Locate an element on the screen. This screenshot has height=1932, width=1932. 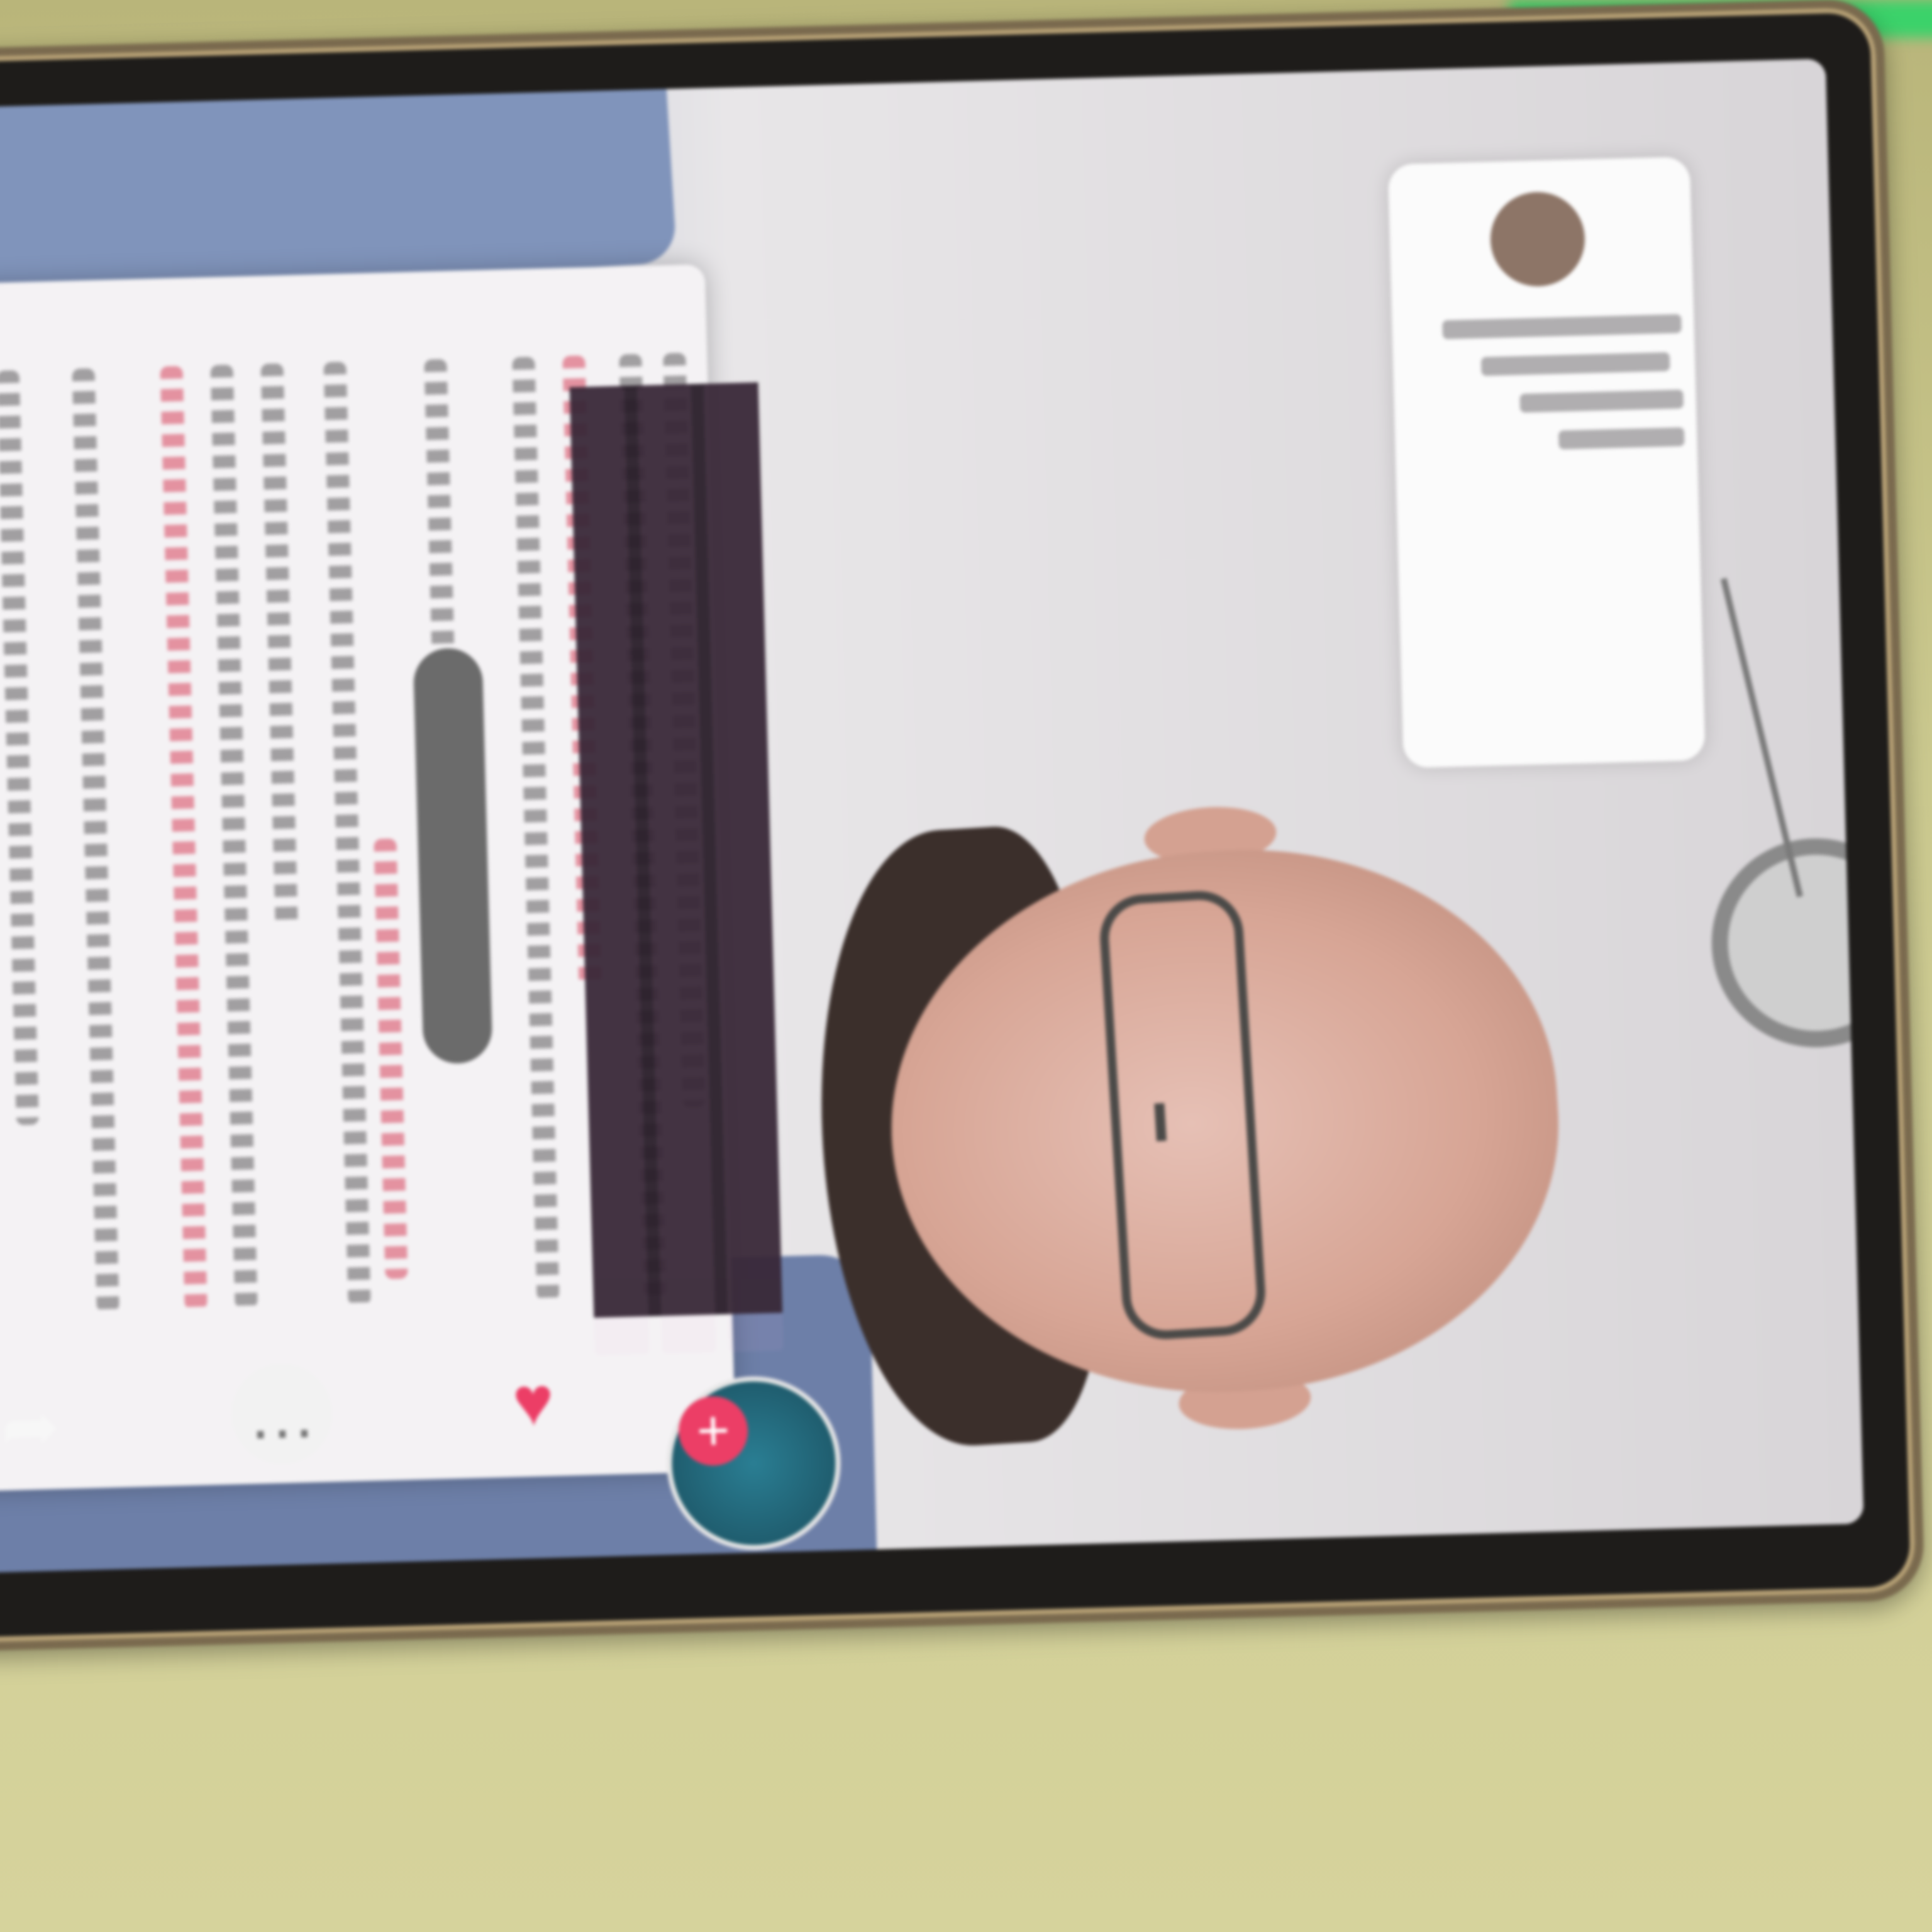
share-button: ➦ is located at coordinates (41, 1436).